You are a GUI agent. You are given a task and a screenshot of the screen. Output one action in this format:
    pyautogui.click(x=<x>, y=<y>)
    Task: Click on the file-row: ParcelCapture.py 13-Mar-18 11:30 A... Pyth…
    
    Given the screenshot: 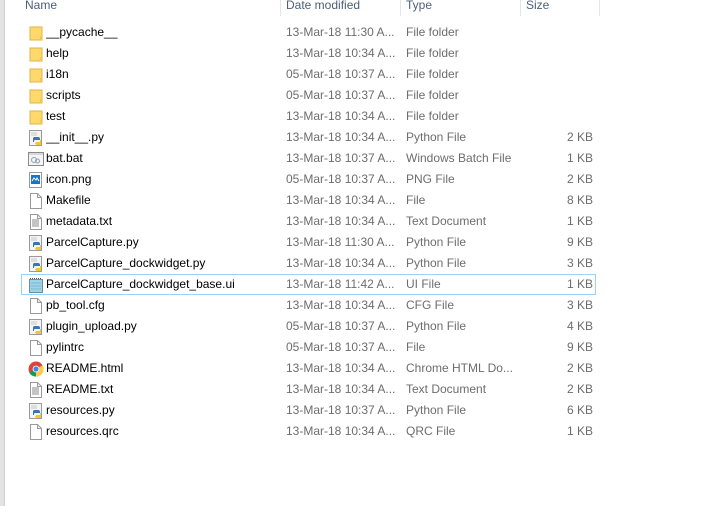 What is the action you would take?
    pyautogui.click(x=308, y=242)
    